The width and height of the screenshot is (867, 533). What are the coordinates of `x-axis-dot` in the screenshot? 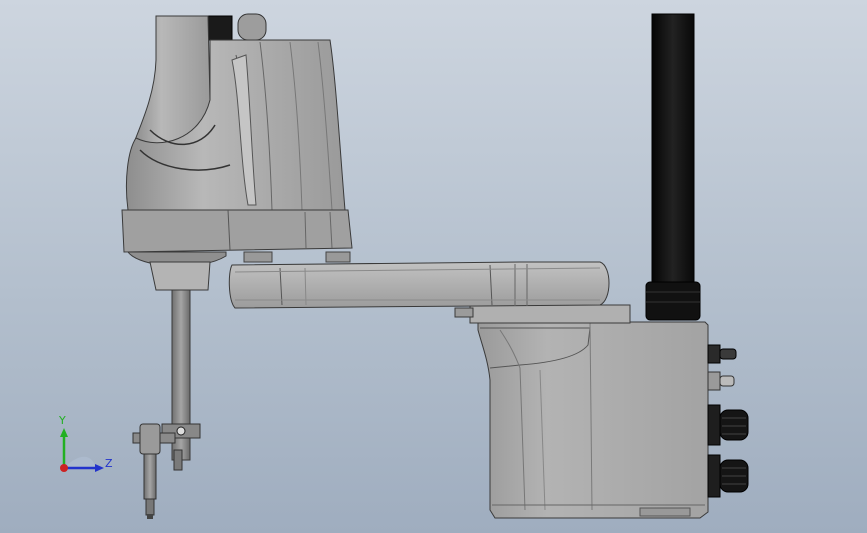 It's located at (64, 468).